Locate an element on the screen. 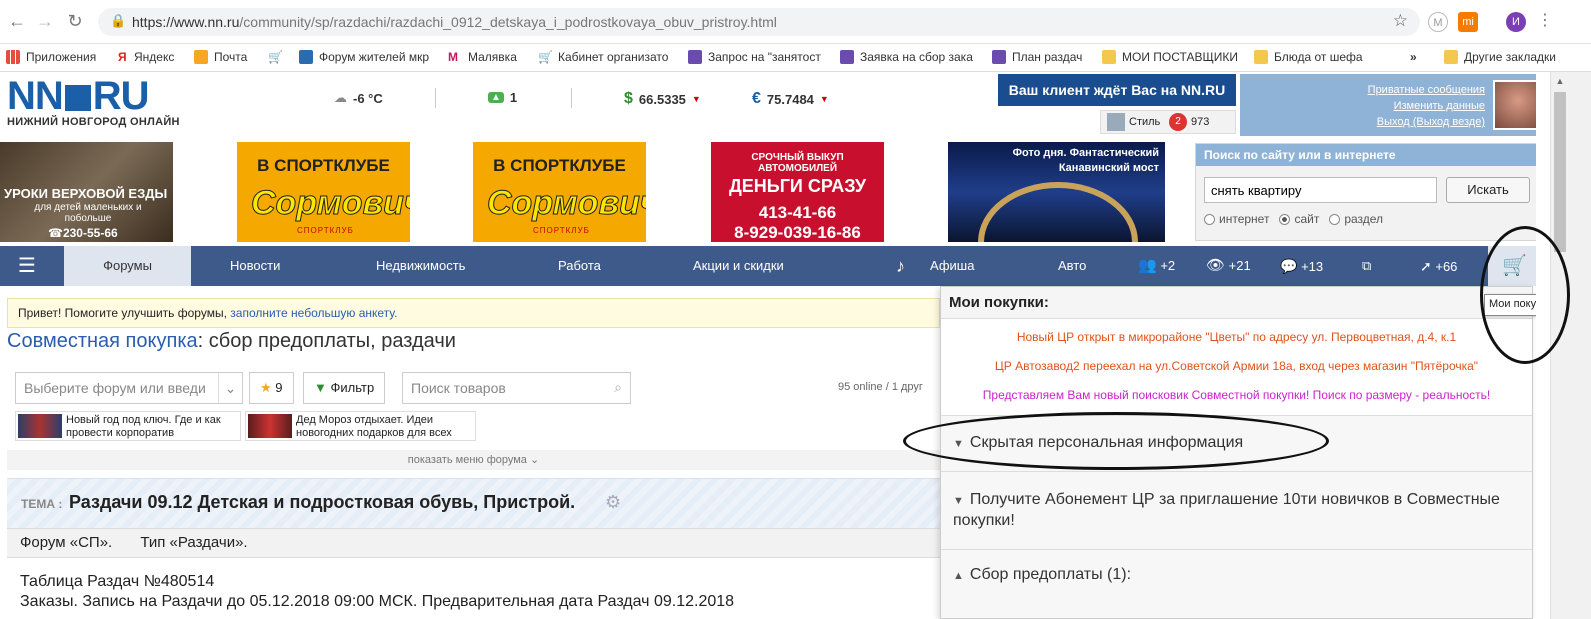 This screenshot has height=619, width=1591. favorites-button: ★ 9 is located at coordinates (271, 388).